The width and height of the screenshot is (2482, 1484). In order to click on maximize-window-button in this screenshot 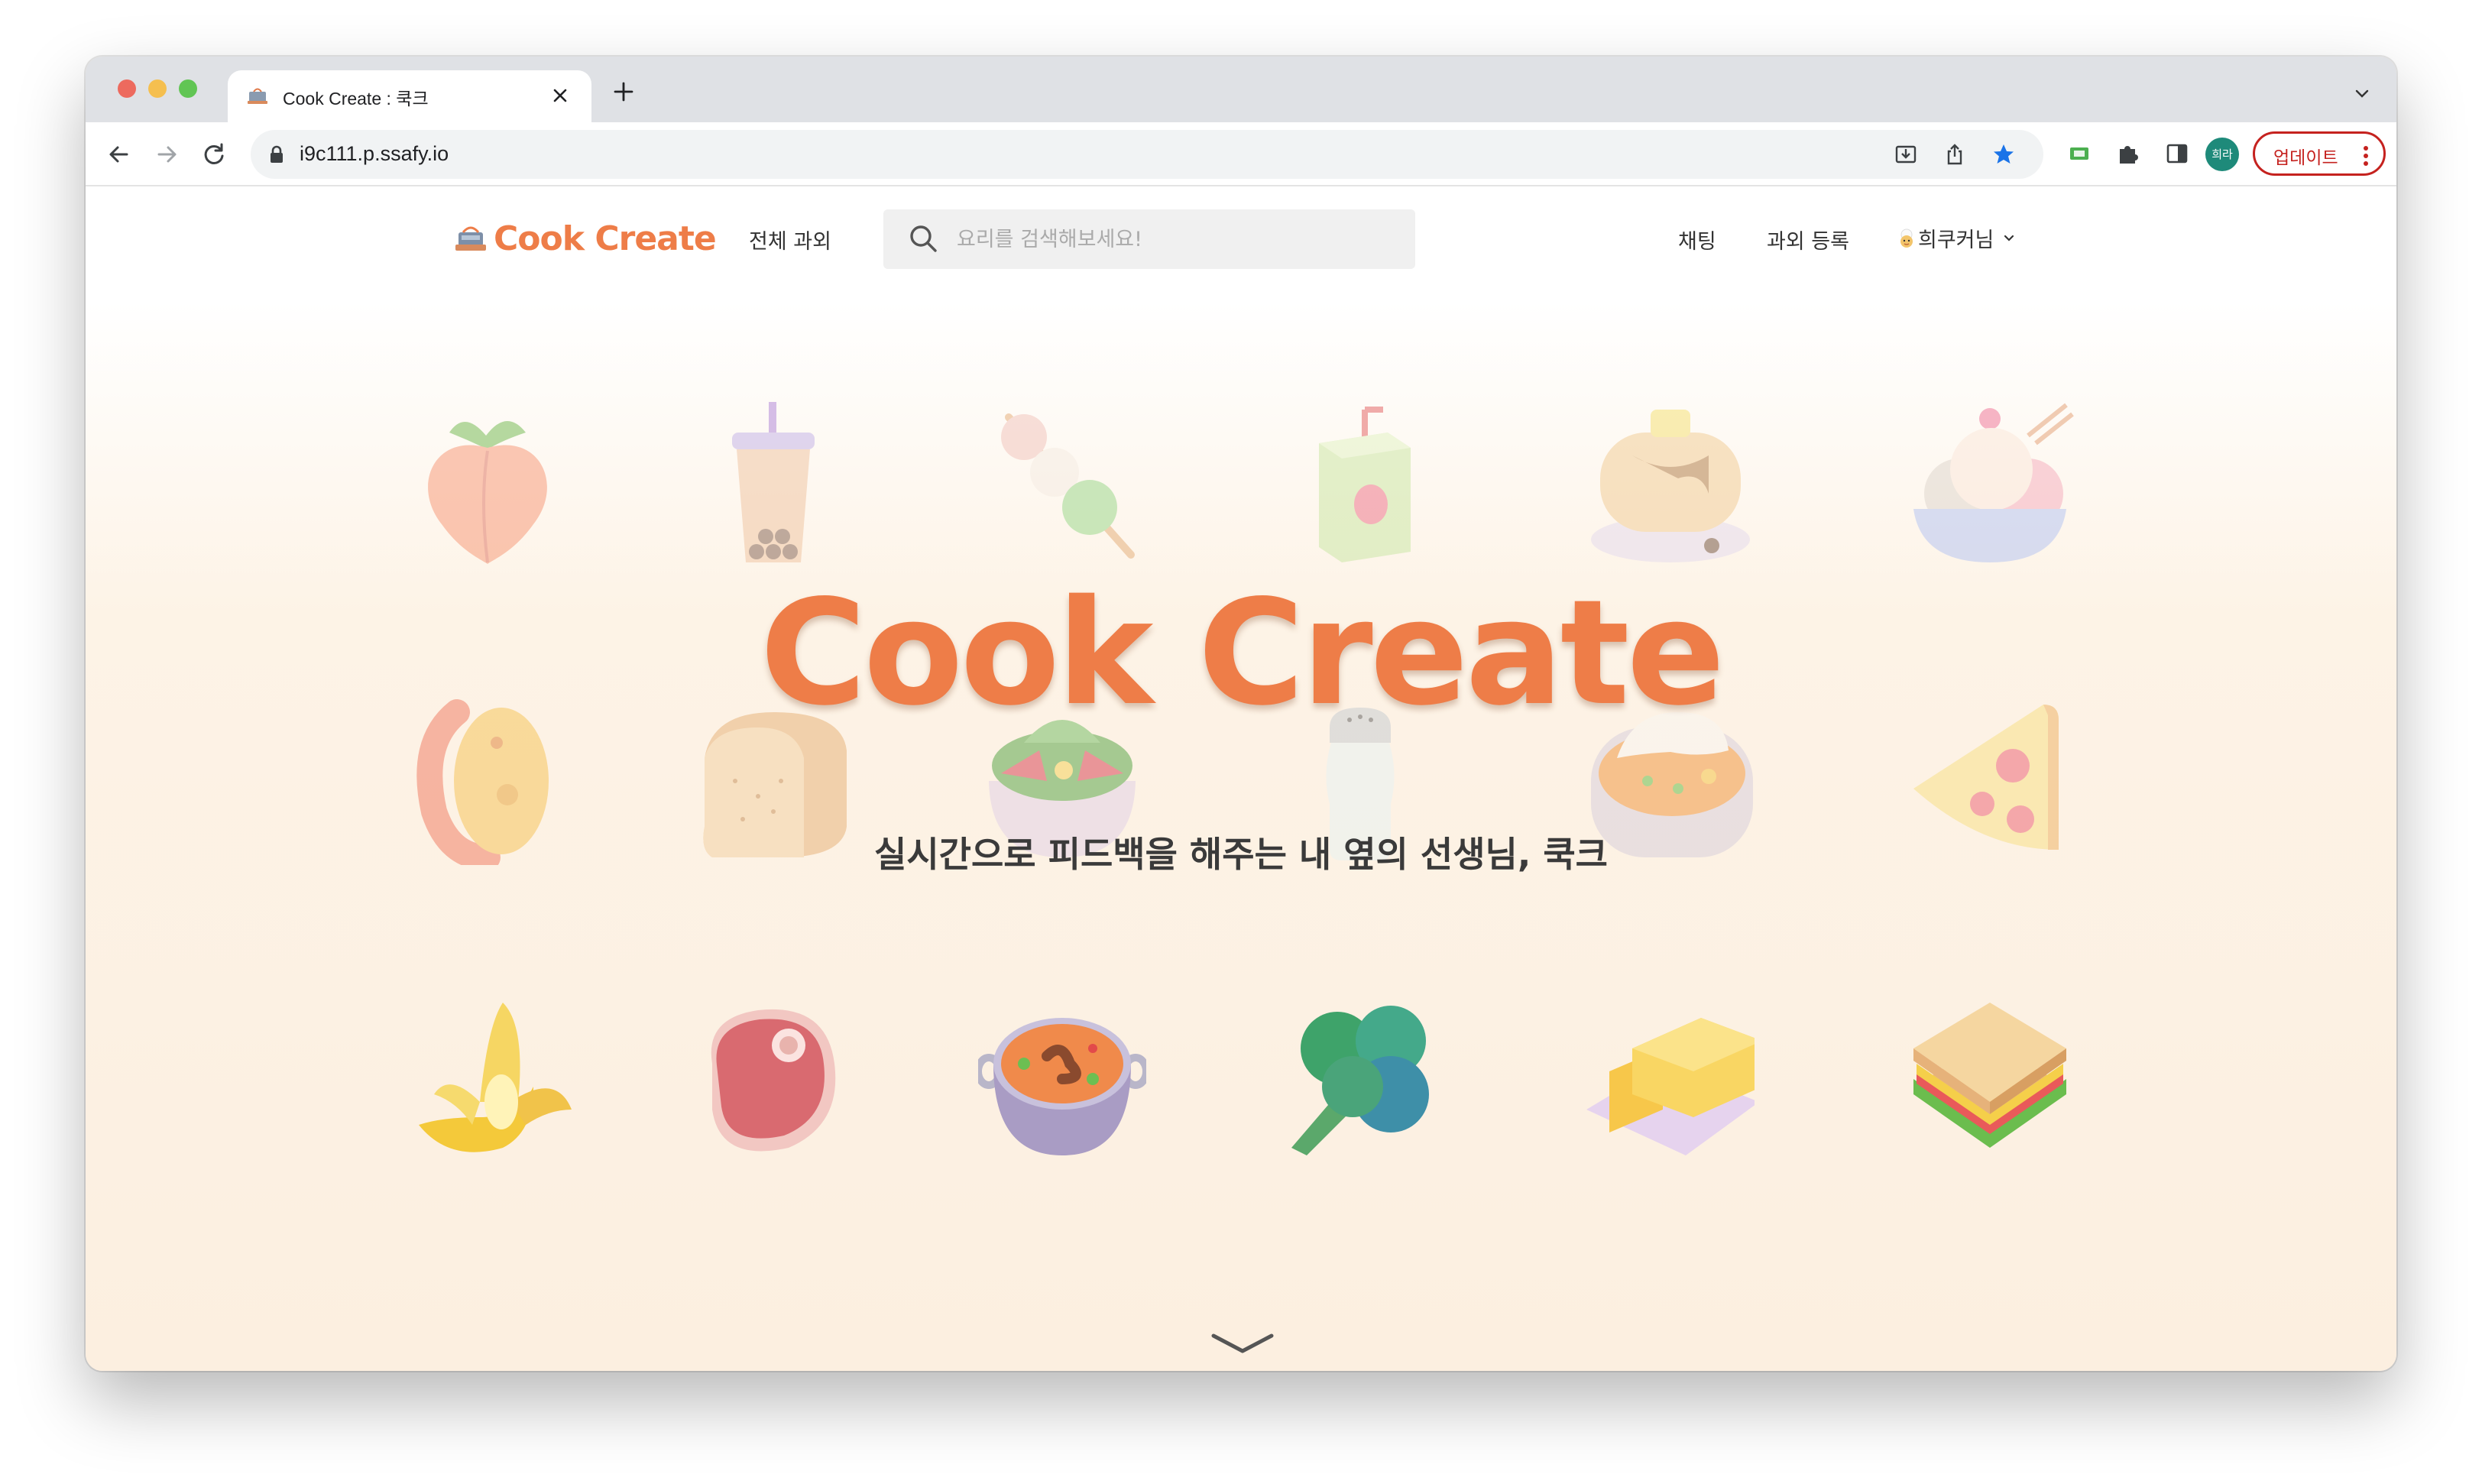, I will do `click(188, 89)`.